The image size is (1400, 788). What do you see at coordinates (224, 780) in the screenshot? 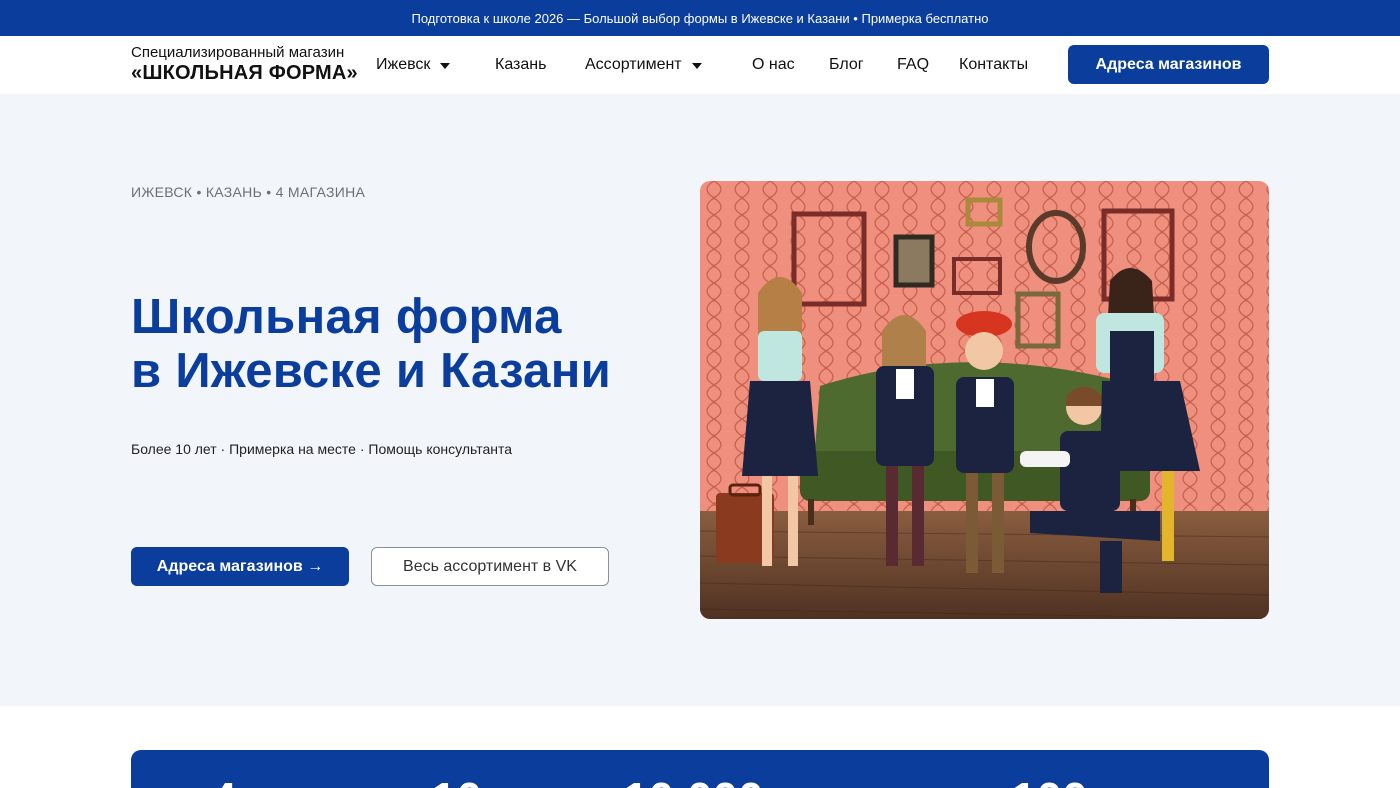
I see `stat-value-stores: 4` at bounding box center [224, 780].